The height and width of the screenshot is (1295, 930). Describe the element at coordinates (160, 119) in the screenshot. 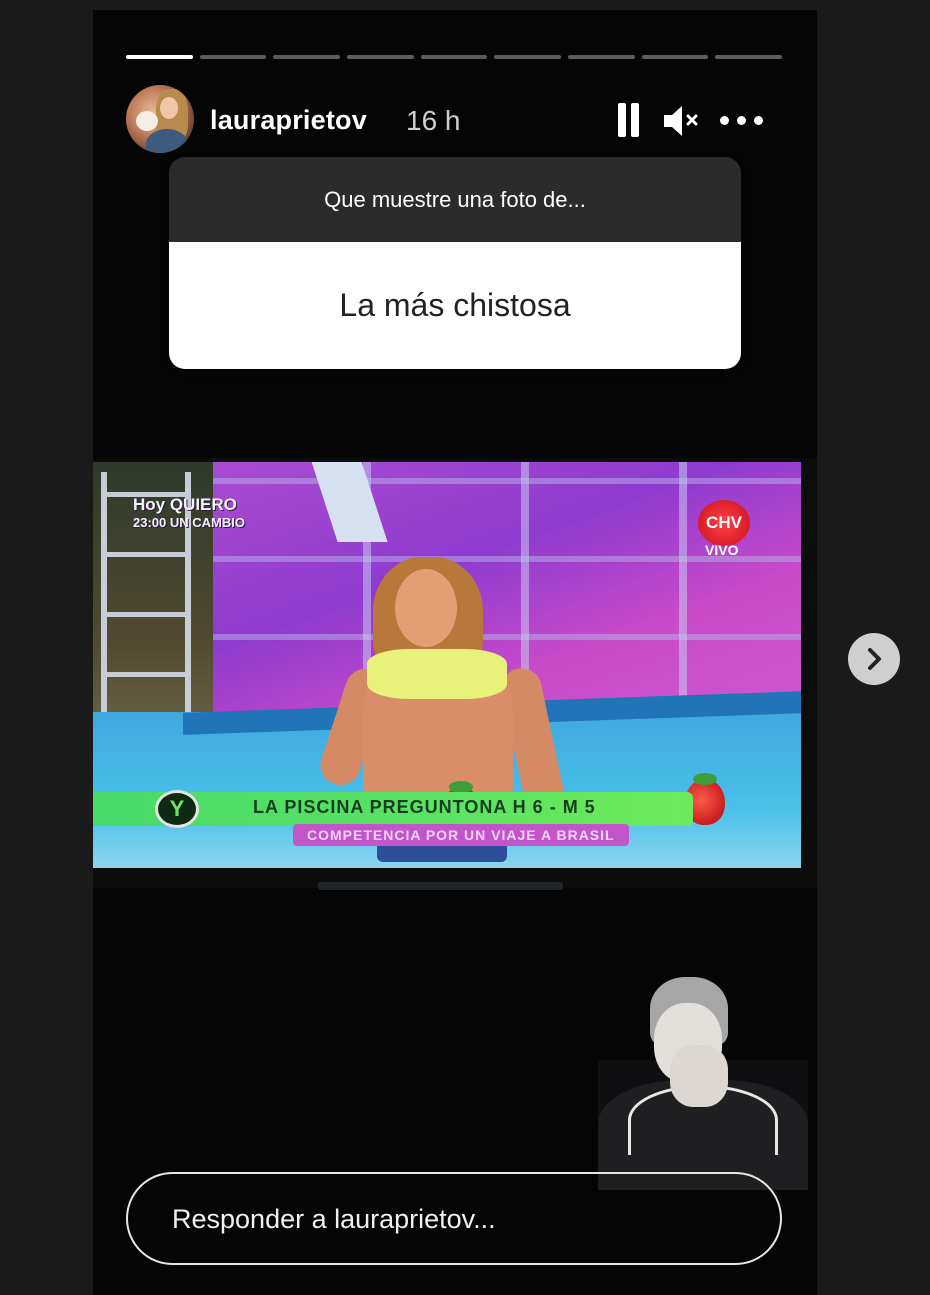

I see `avatar` at that location.